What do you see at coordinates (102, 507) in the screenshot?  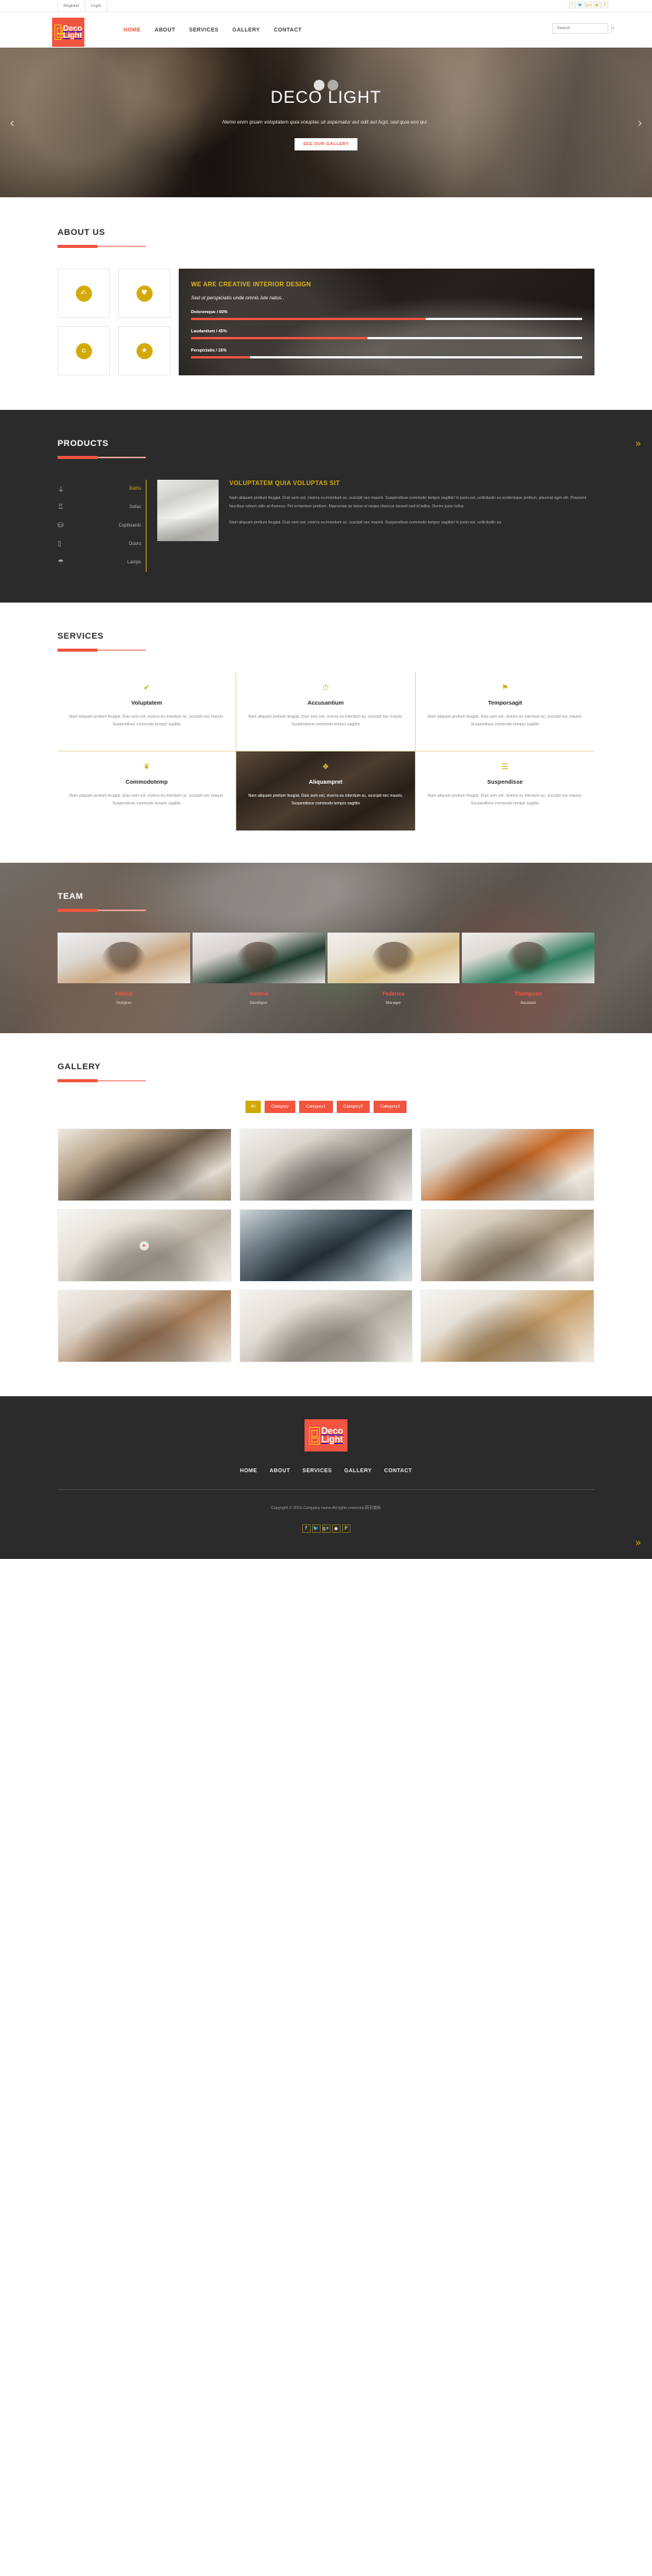 I see `product-tab-sofas: ♖ Sofas` at bounding box center [102, 507].